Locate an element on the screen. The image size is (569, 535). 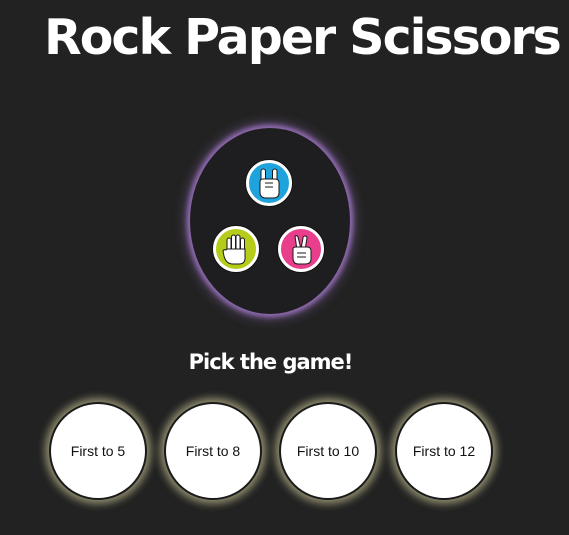
first-to-8-button: First to 8 is located at coordinates (213, 451).